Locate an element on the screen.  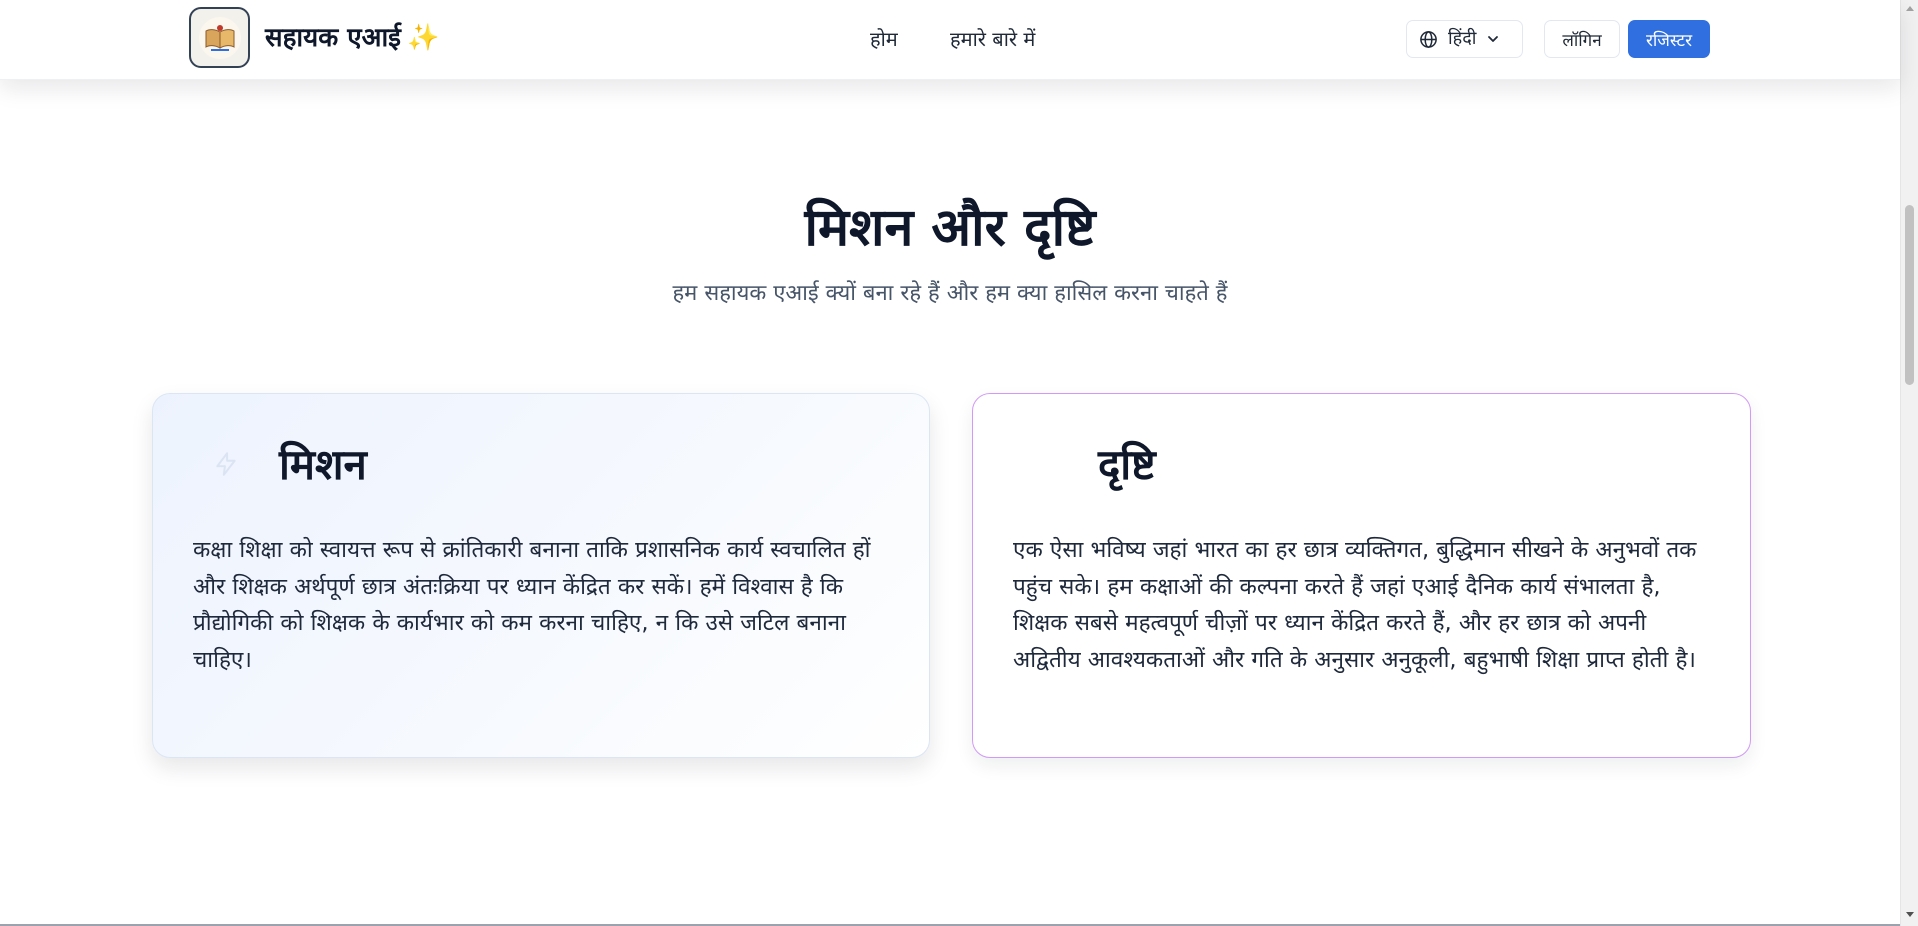
nav-home-link: होम is located at coordinates (884, 39).